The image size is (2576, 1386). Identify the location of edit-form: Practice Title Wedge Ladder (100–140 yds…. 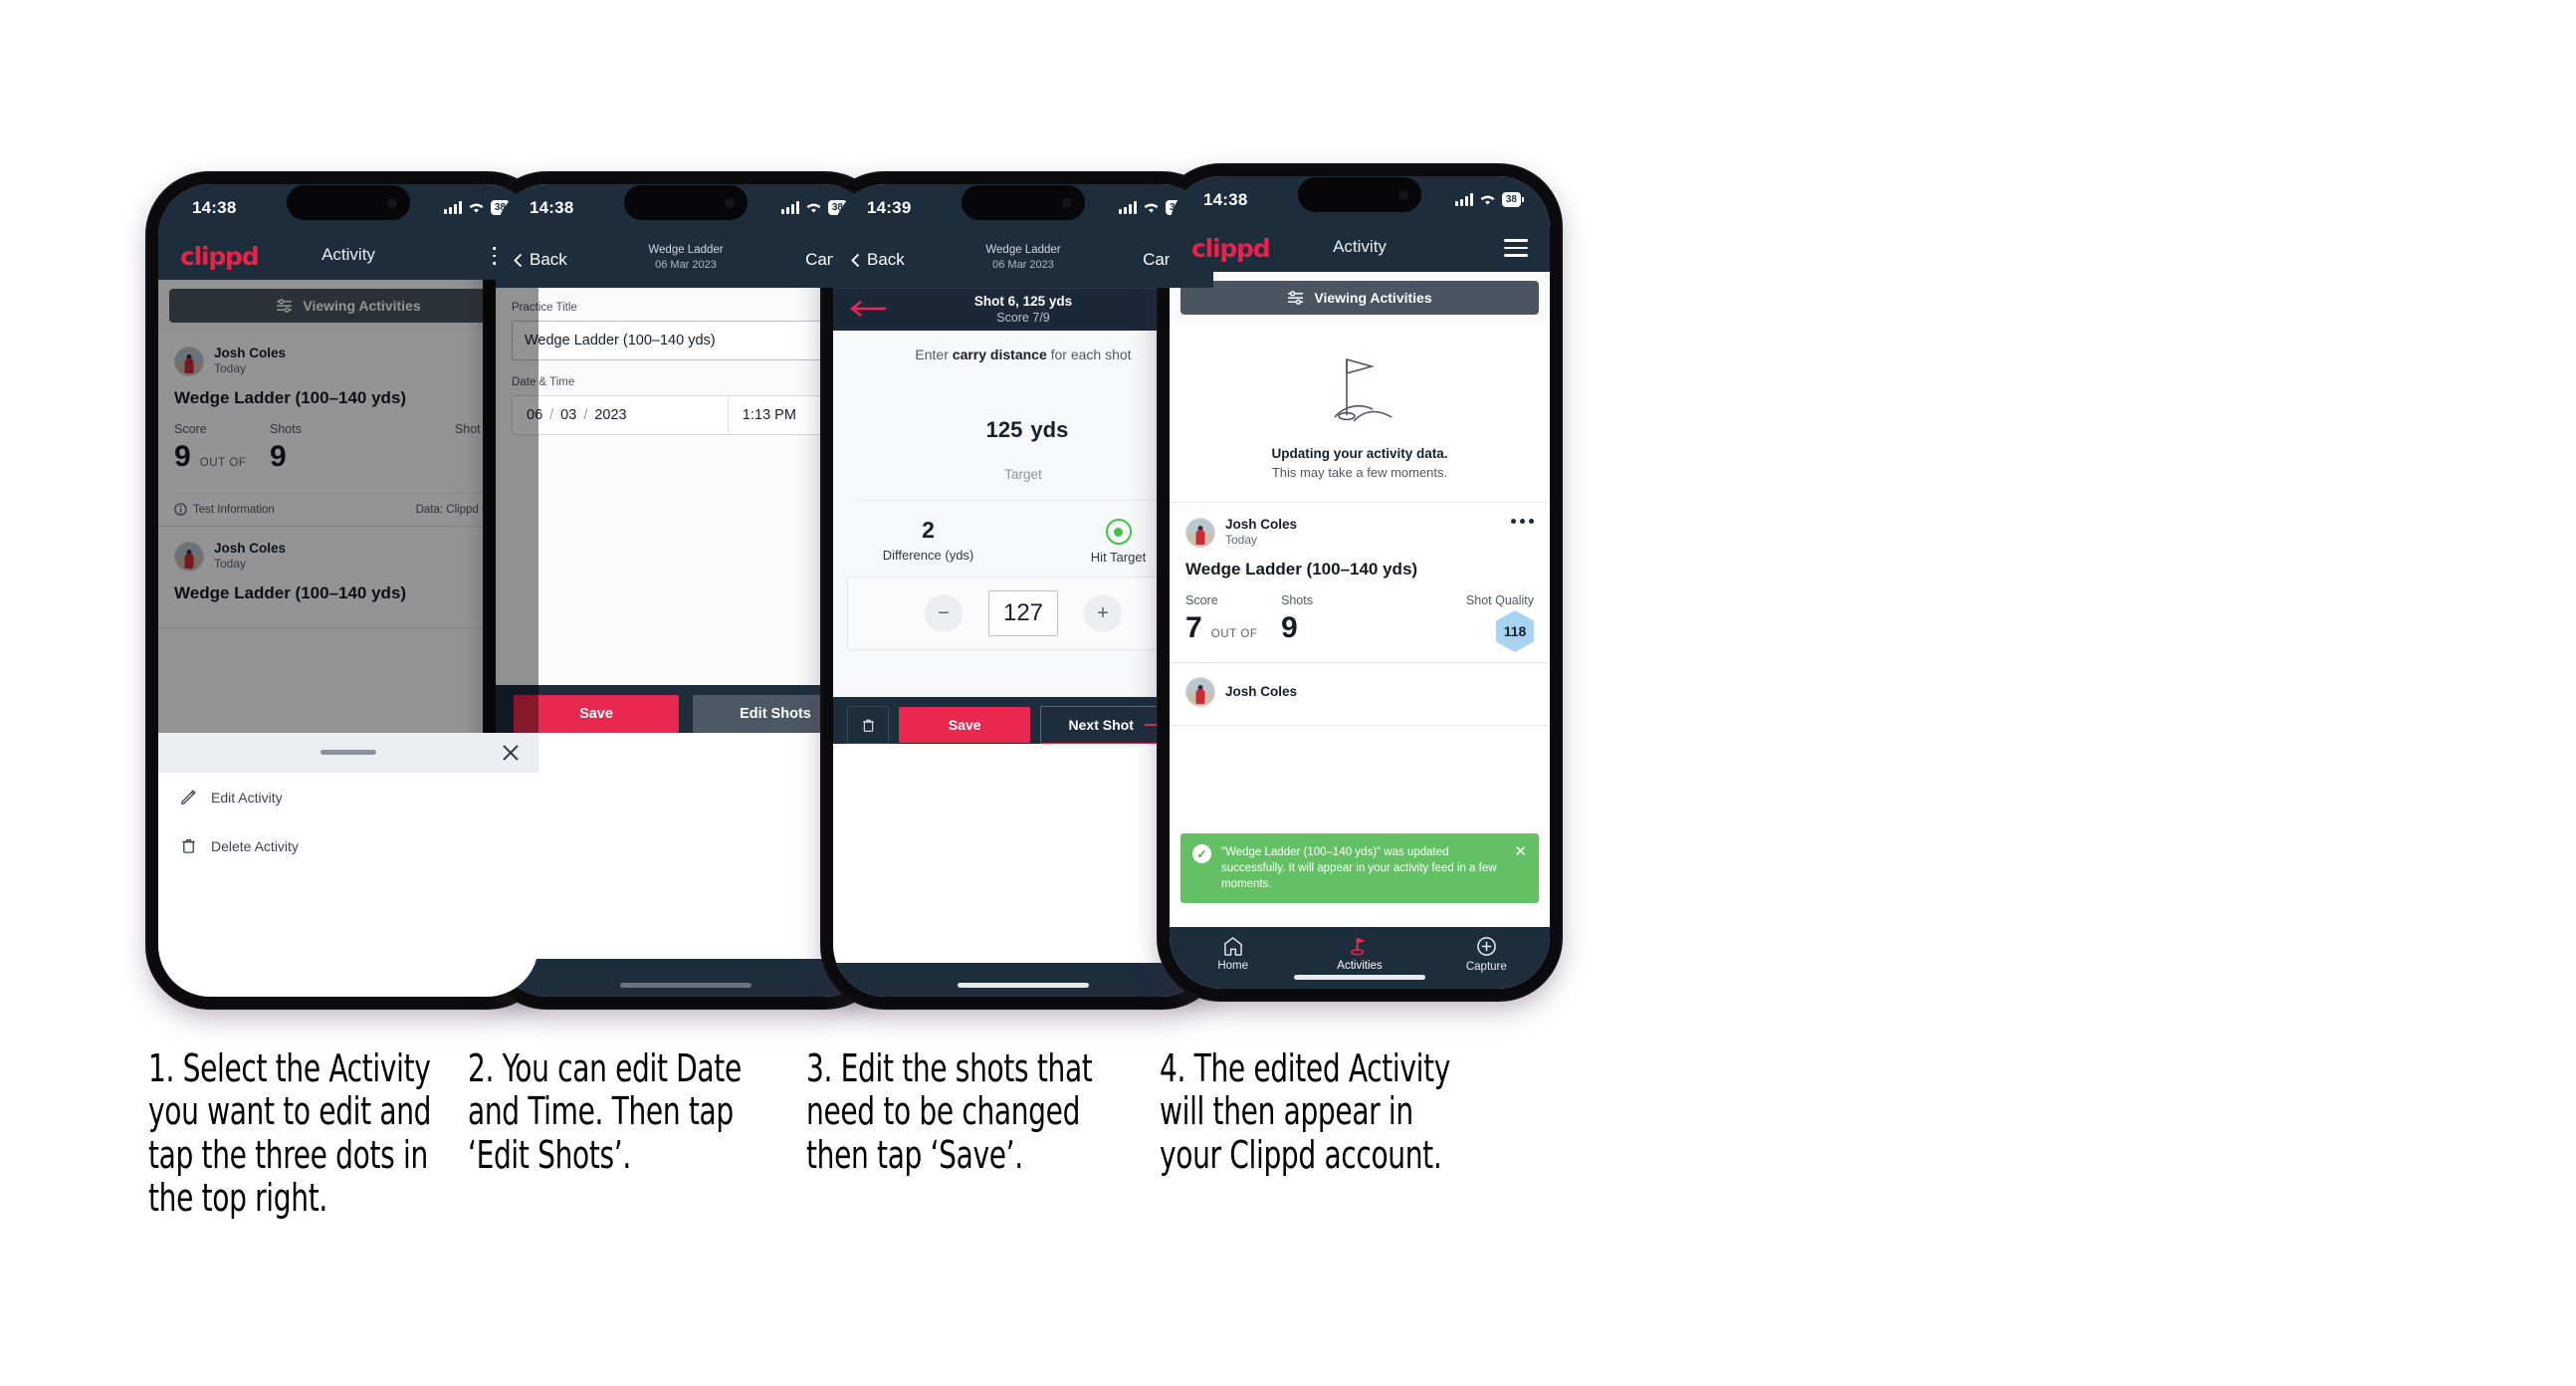
(686, 486).